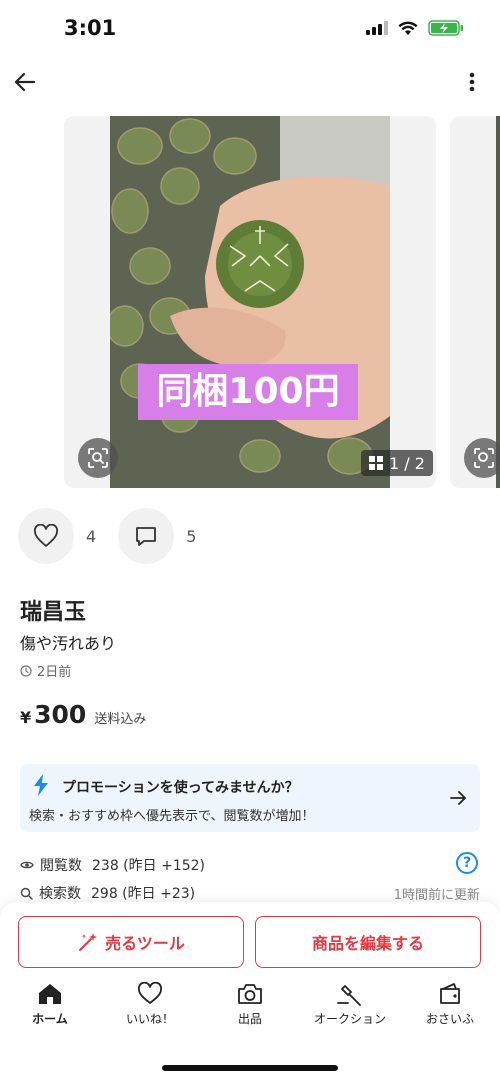 The height and width of the screenshot is (1080, 500). What do you see at coordinates (458, 798) in the screenshot?
I see `arrow-right-icon` at bounding box center [458, 798].